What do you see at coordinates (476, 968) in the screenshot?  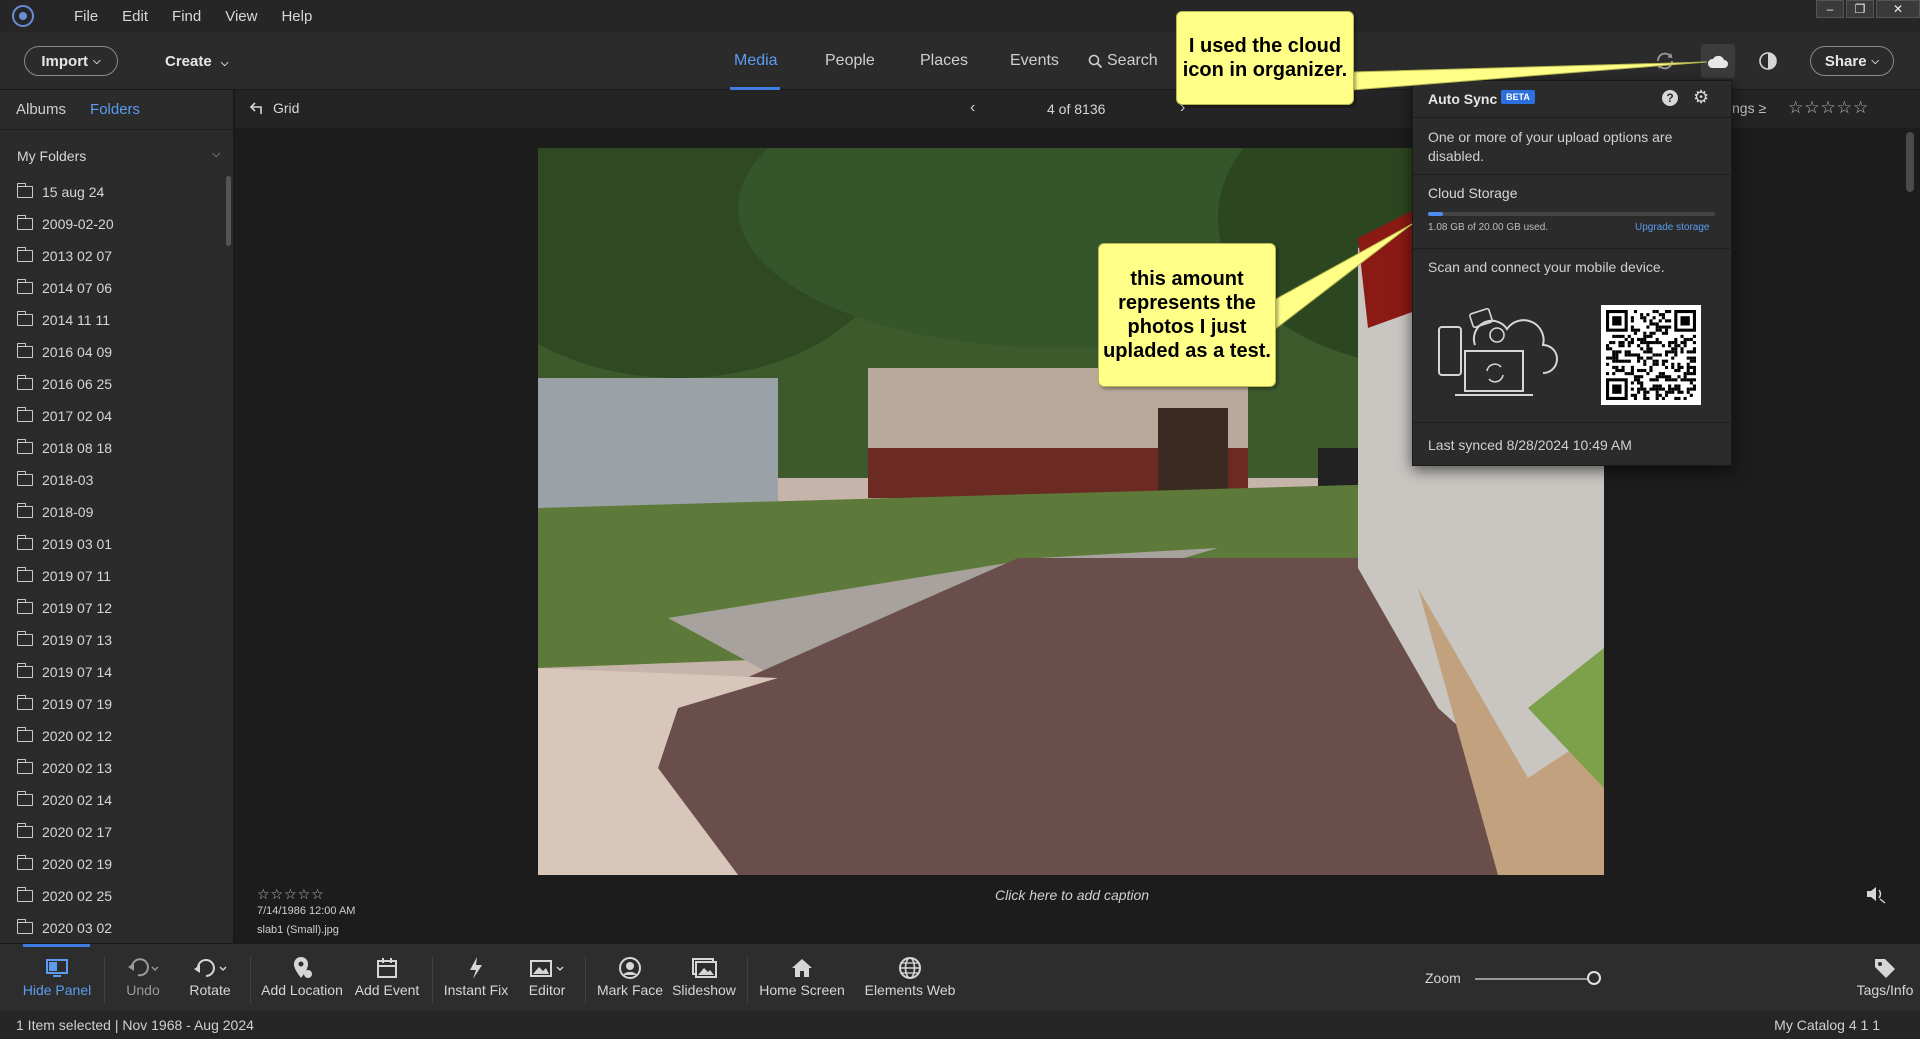 I see `lightning-icon` at bounding box center [476, 968].